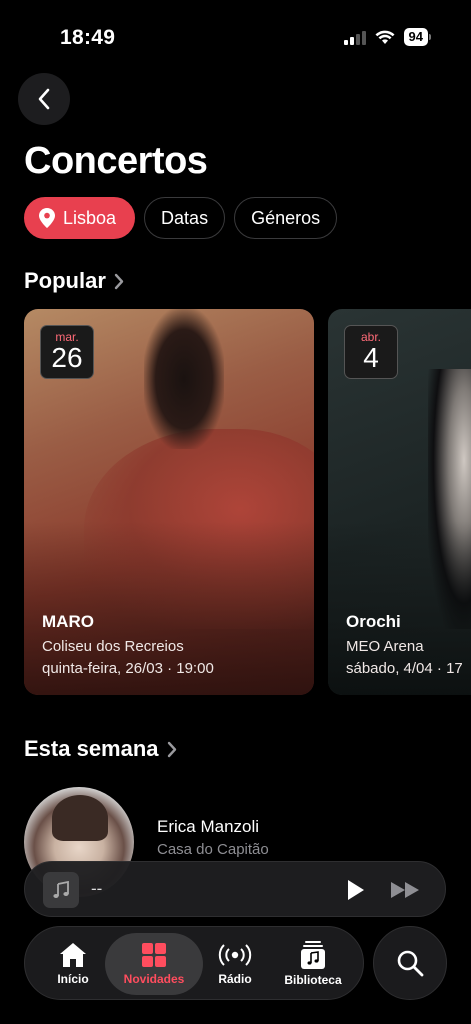  What do you see at coordinates (406, 890) in the screenshot?
I see `forward-icon` at bounding box center [406, 890].